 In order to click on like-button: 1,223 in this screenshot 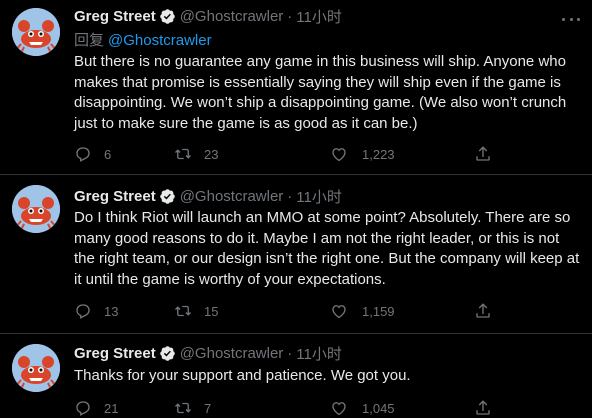, I will do `click(362, 154)`.